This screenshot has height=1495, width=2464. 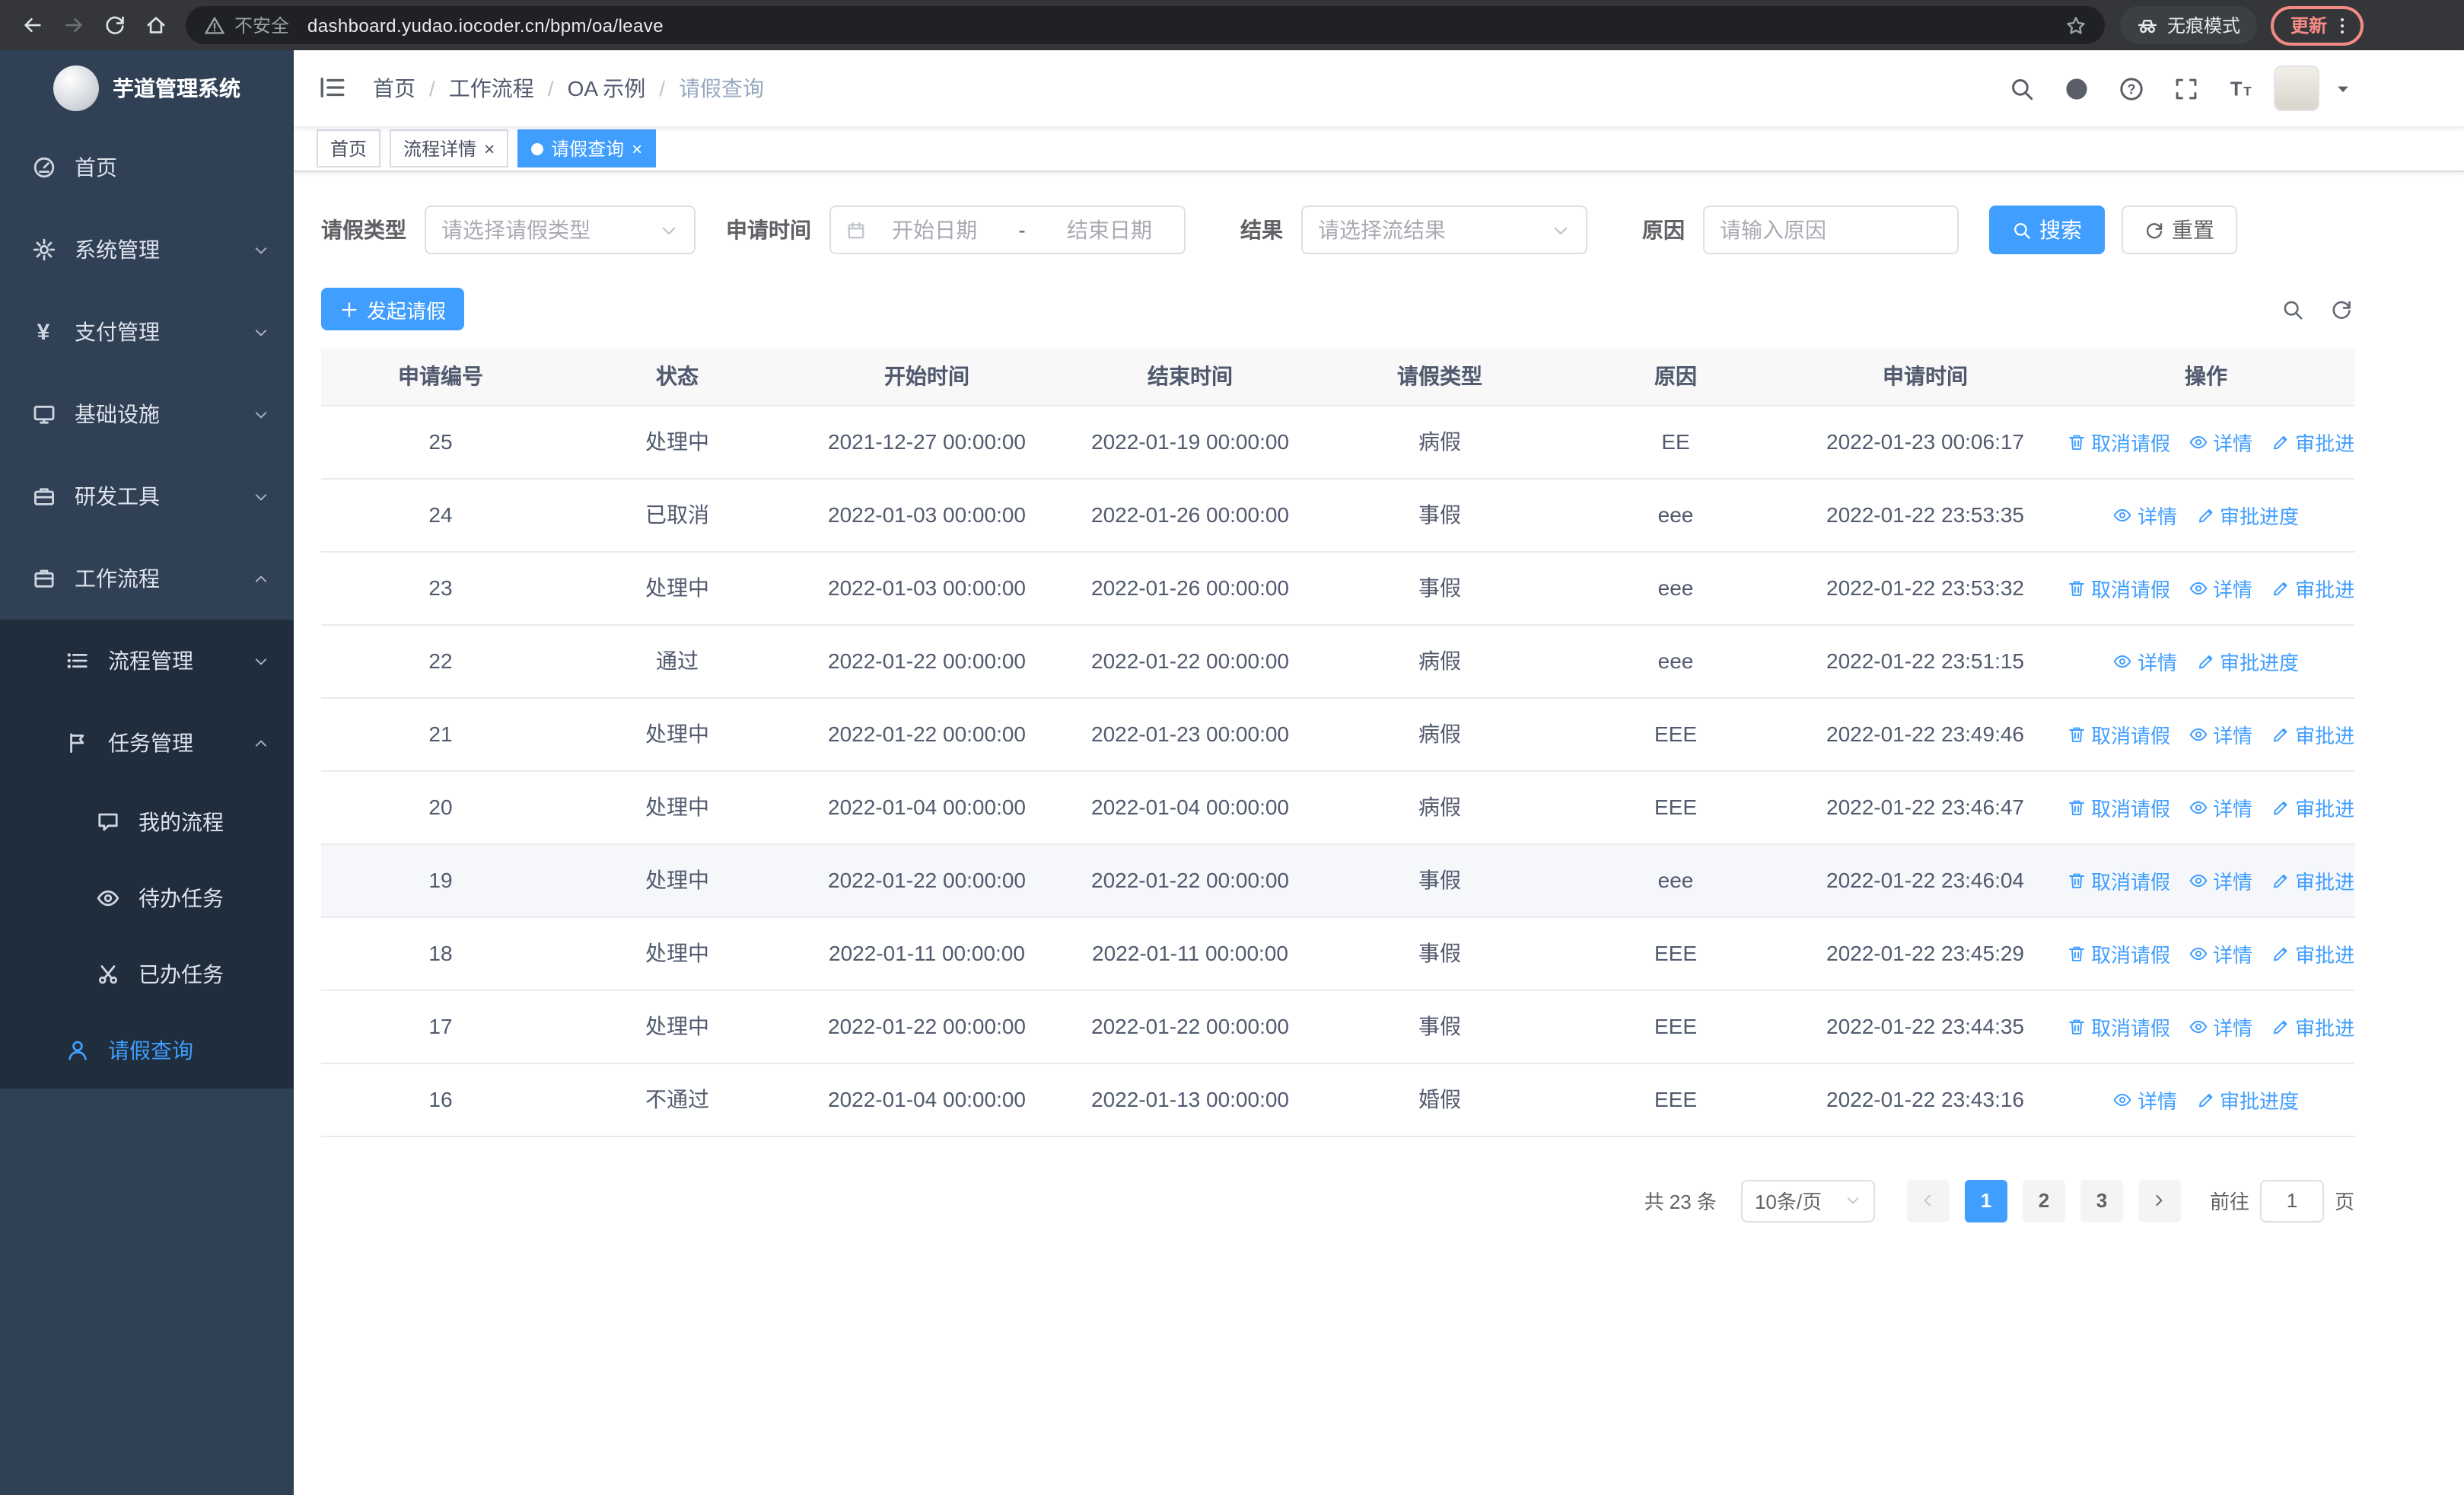 I want to click on sidebar-item-task-management: 任务管理, so click(x=147, y=743).